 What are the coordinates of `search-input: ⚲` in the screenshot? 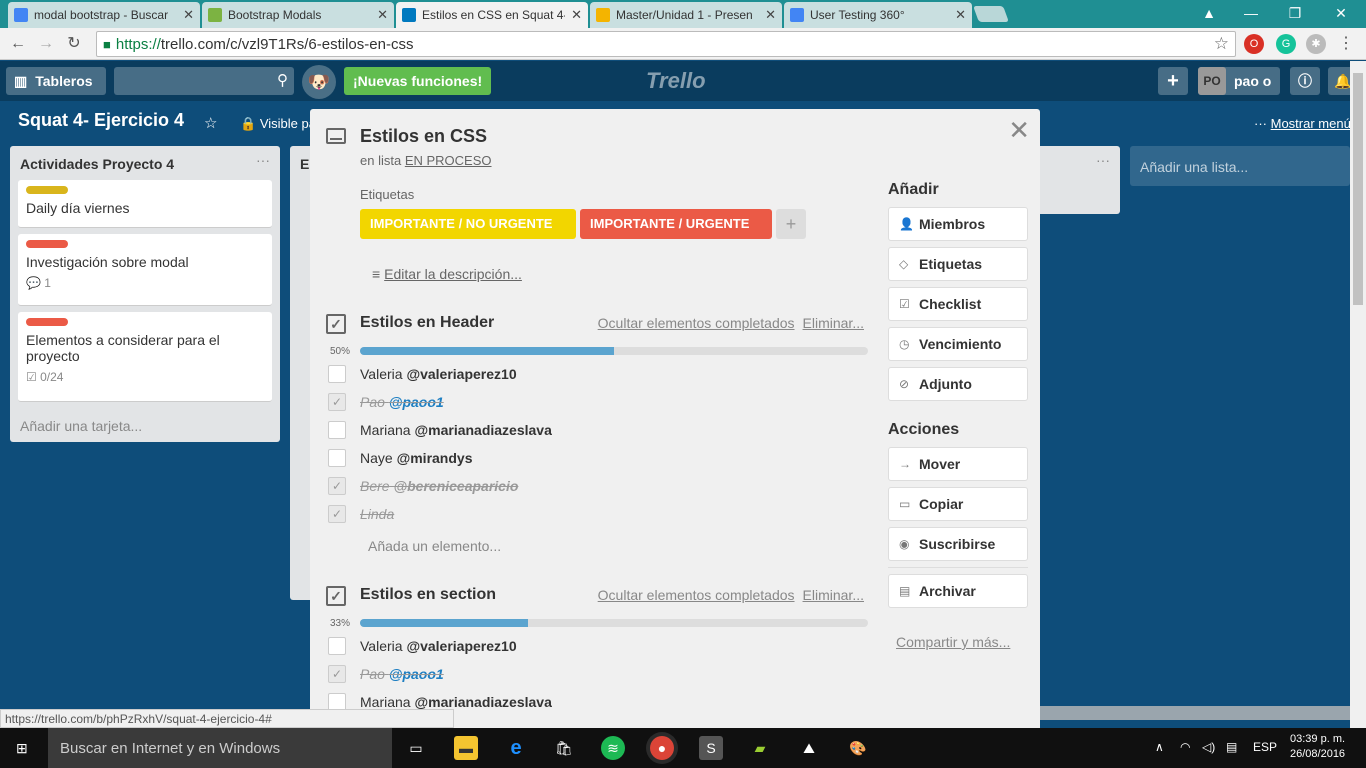 It's located at (204, 81).